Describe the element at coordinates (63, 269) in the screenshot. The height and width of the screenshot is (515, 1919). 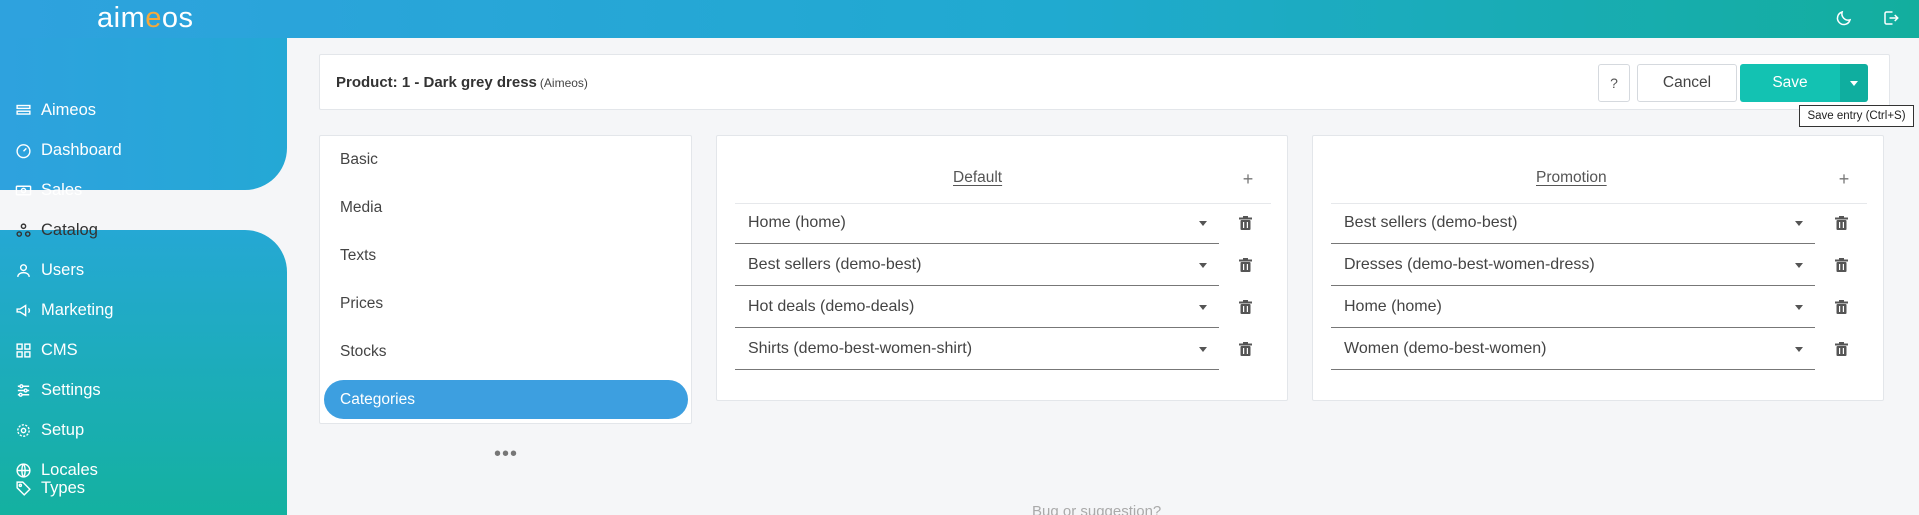
I see `sidebar-item-label: Users` at that location.